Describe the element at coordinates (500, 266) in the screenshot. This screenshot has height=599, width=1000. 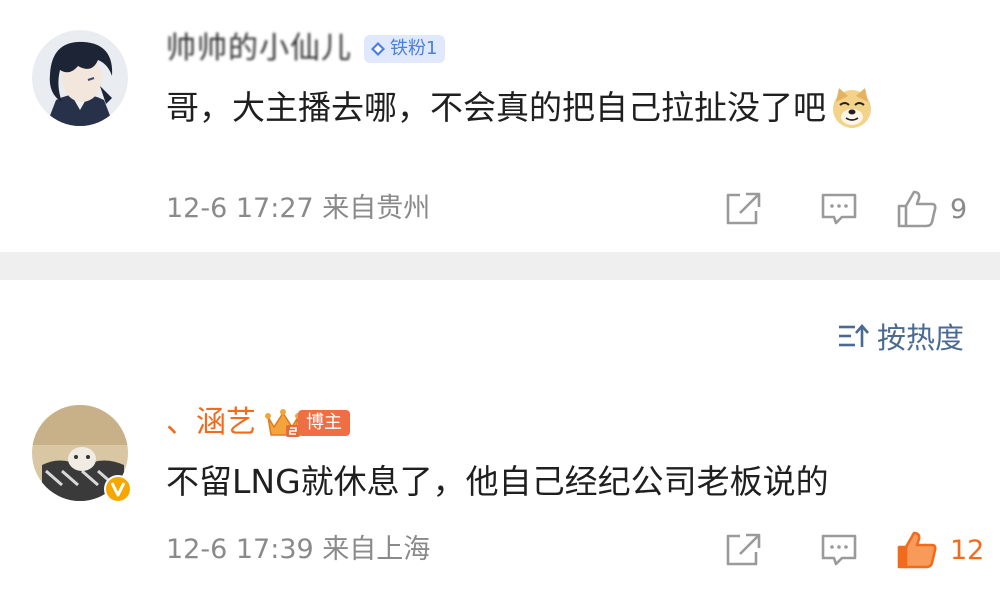
I see `section-divider` at that location.